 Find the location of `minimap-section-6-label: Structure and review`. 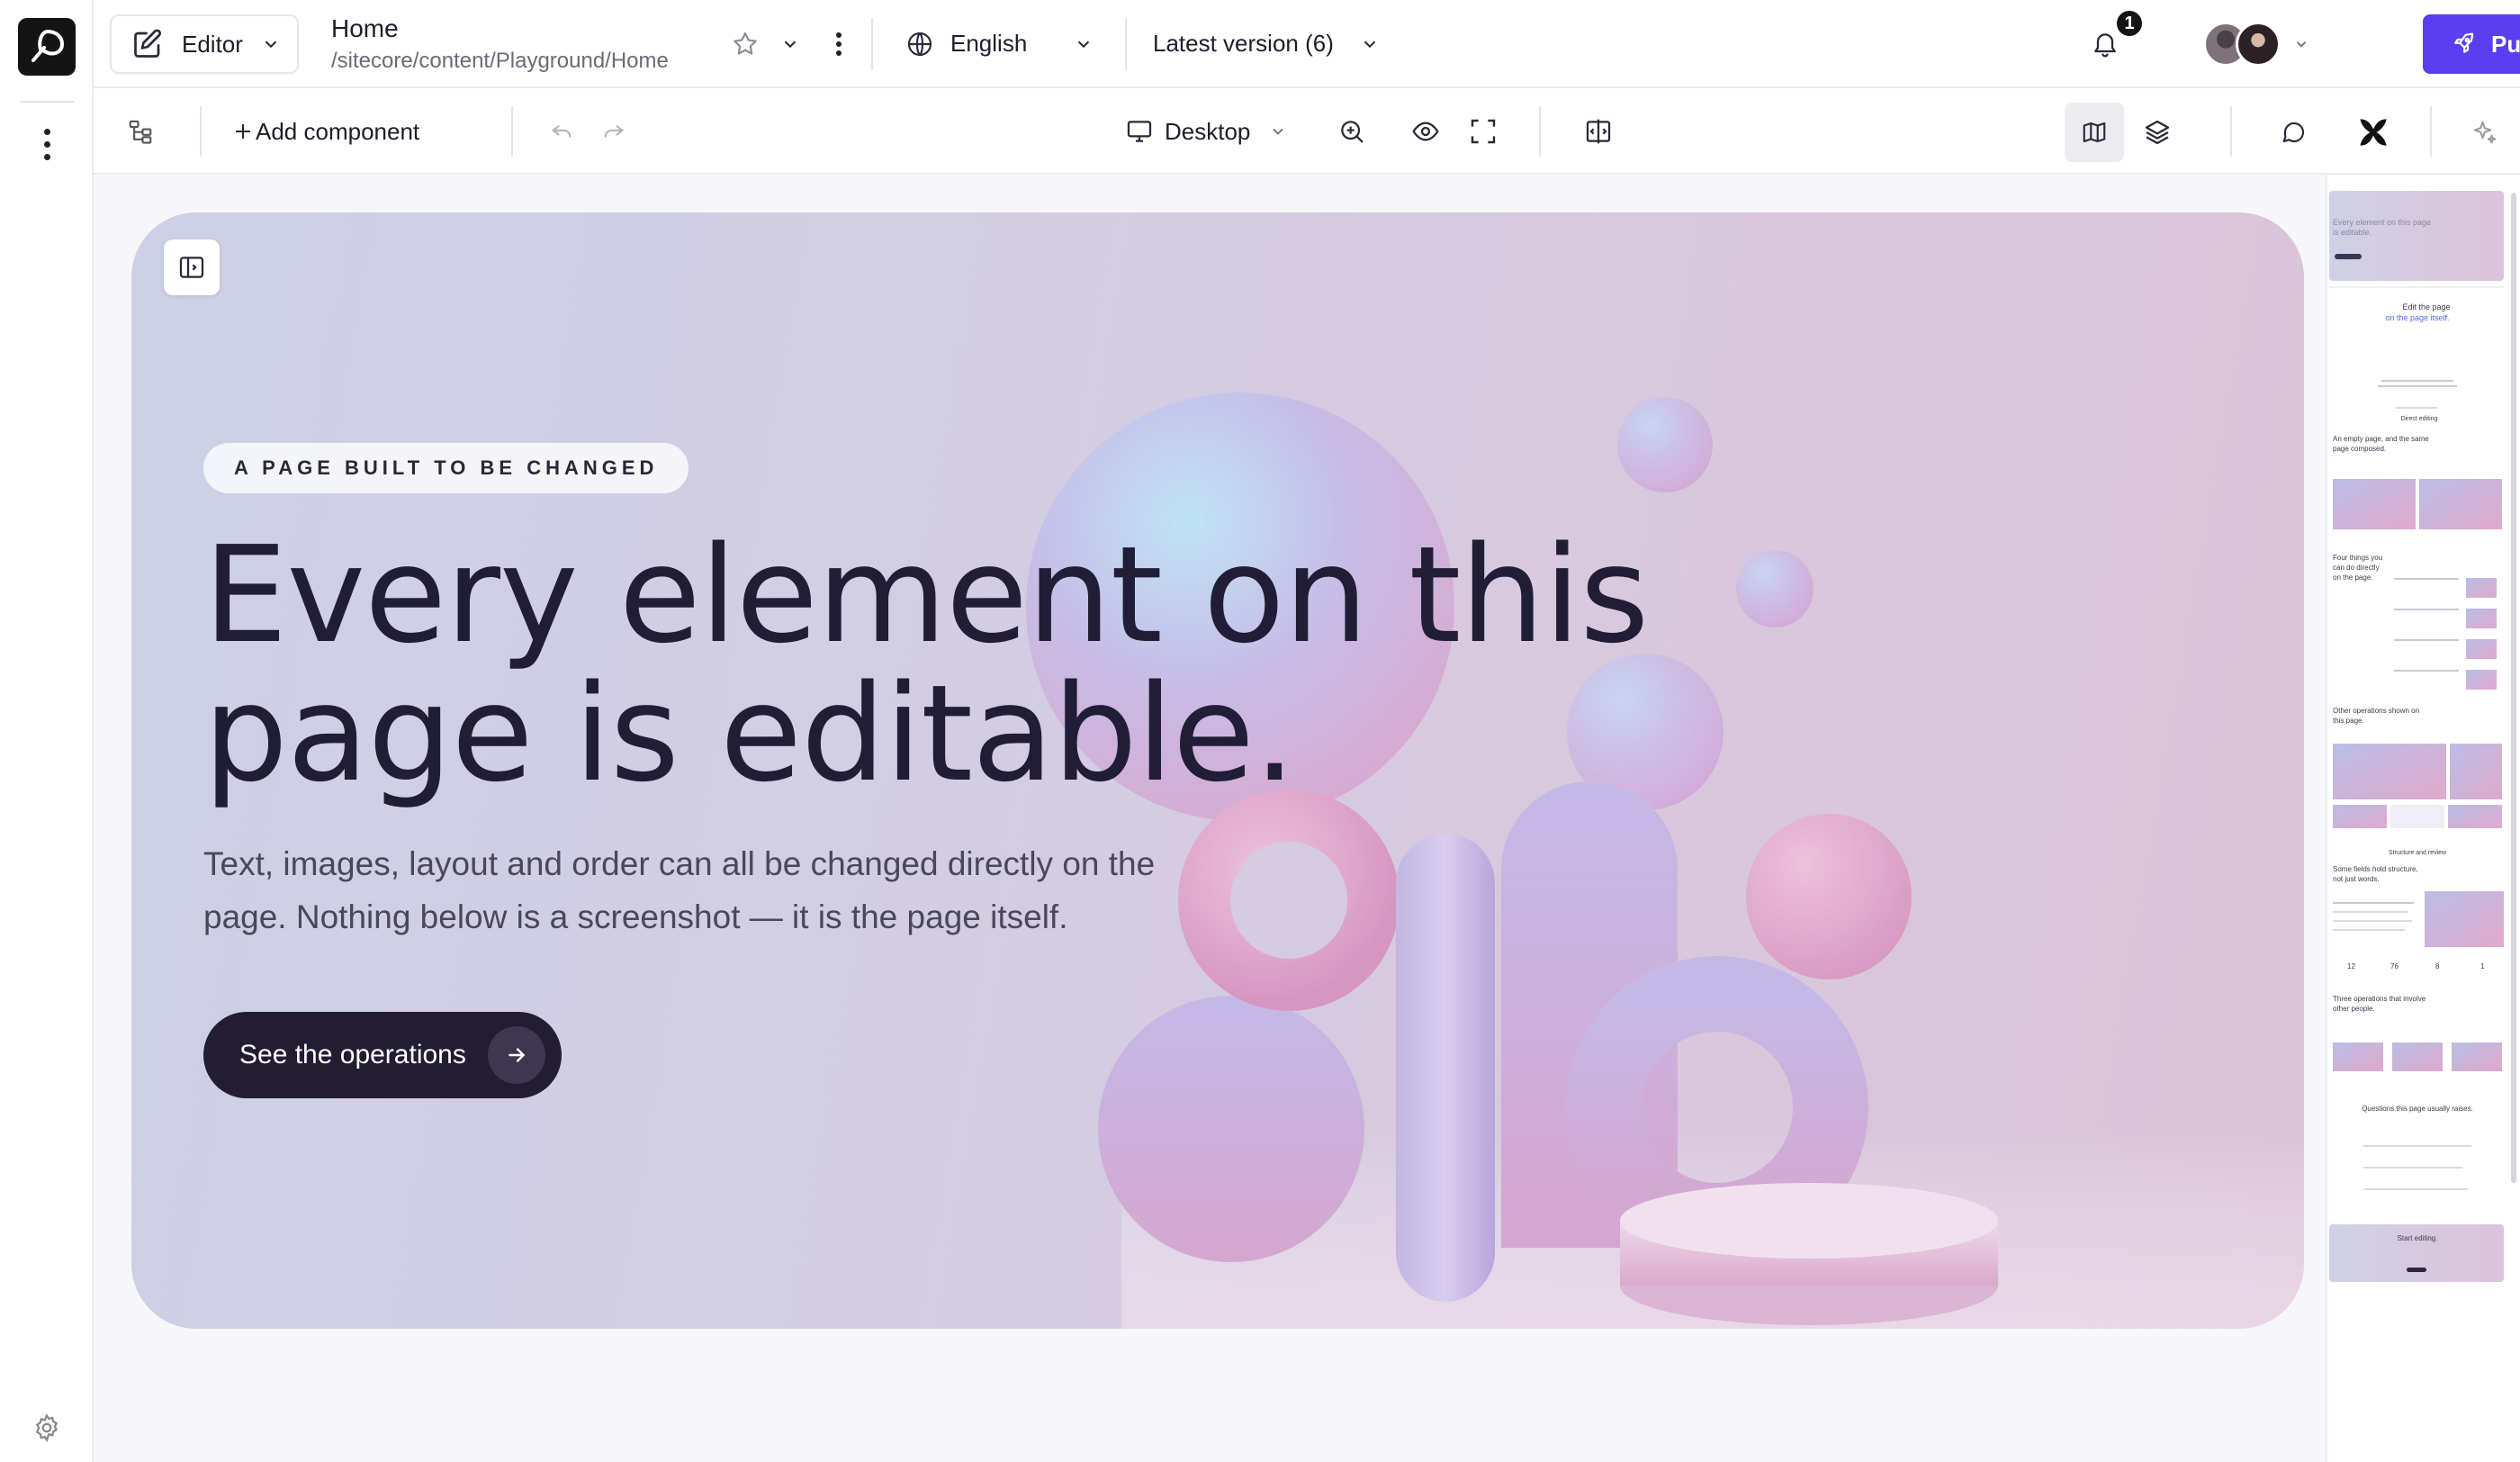

minimap-section-6-label: Structure and review is located at coordinates (2418, 853).